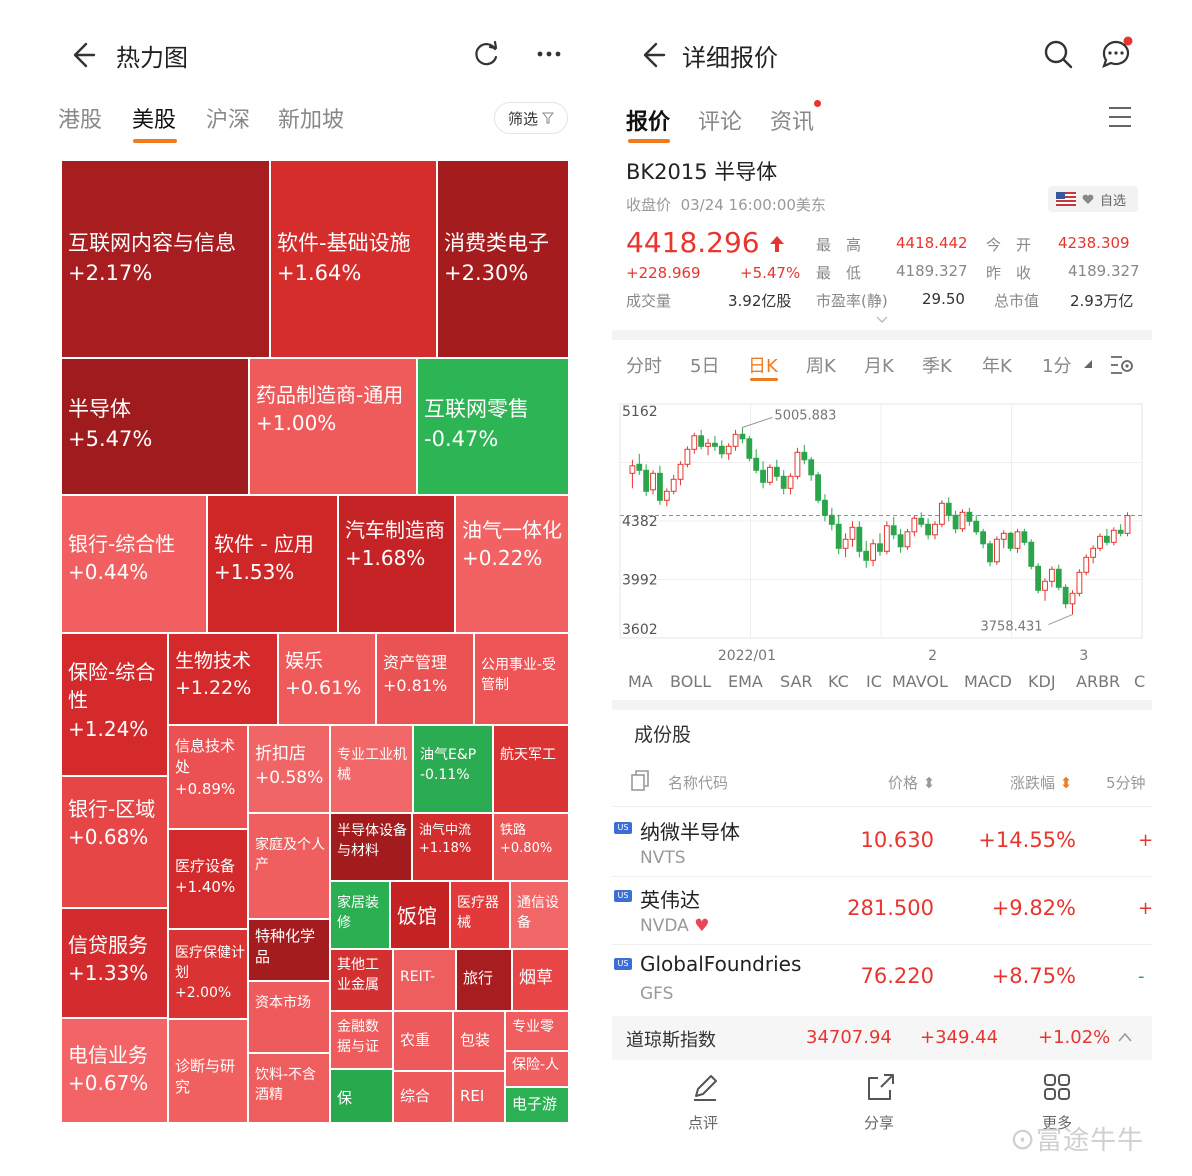 This screenshot has width=1192, height=1176. I want to click on comment-pen-icon, so click(705, 1087).